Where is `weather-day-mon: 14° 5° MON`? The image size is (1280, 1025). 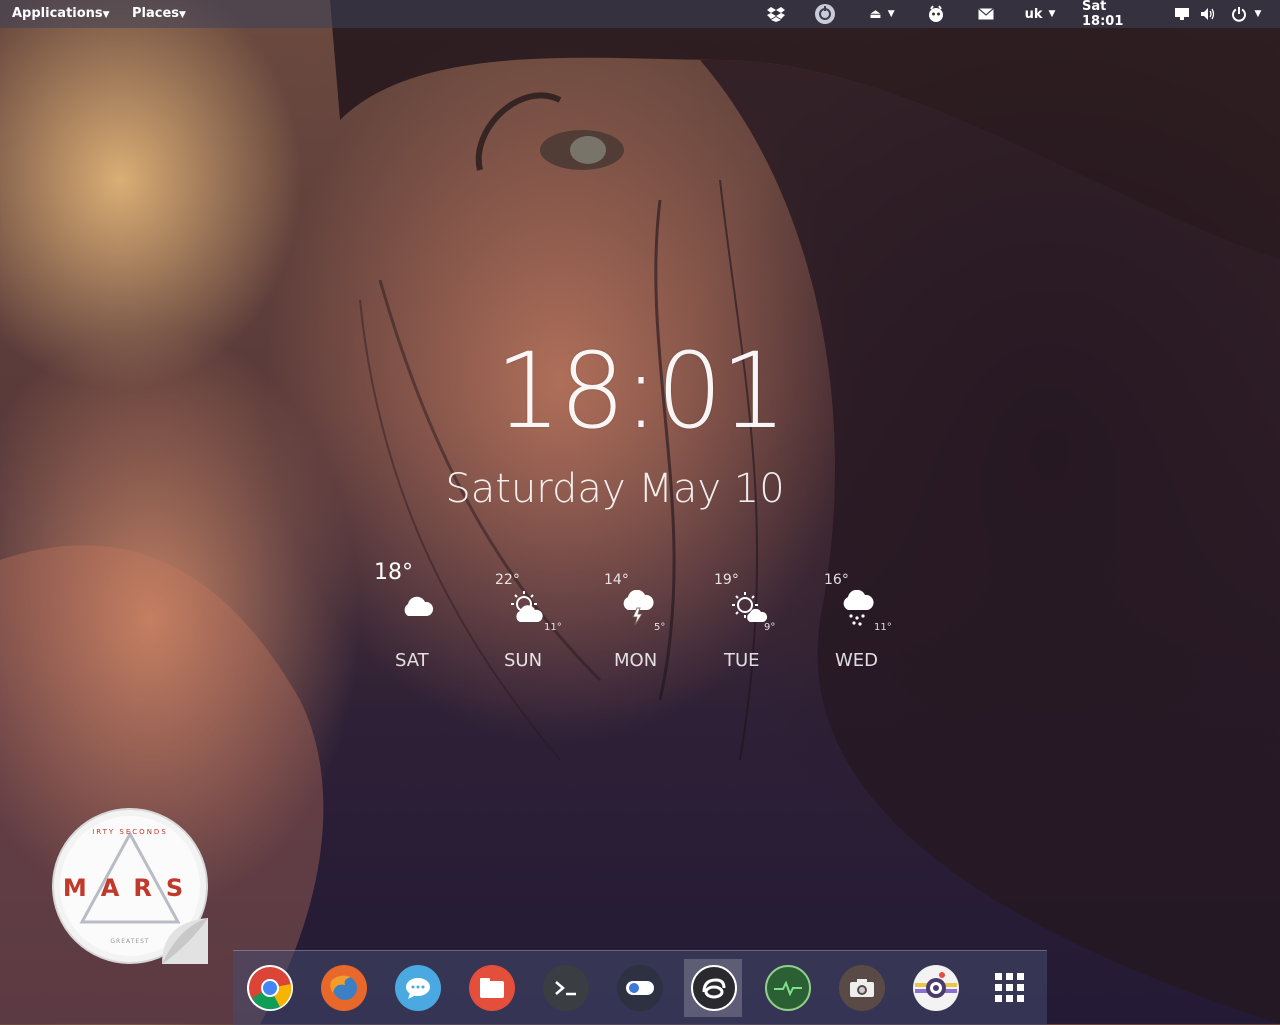
weather-day-mon: 14° 5° MON is located at coordinates (639, 616).